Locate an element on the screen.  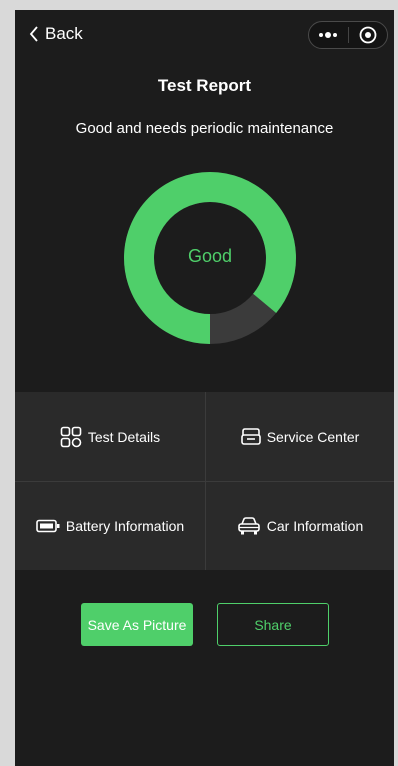
battery-icon is located at coordinates (48, 526).